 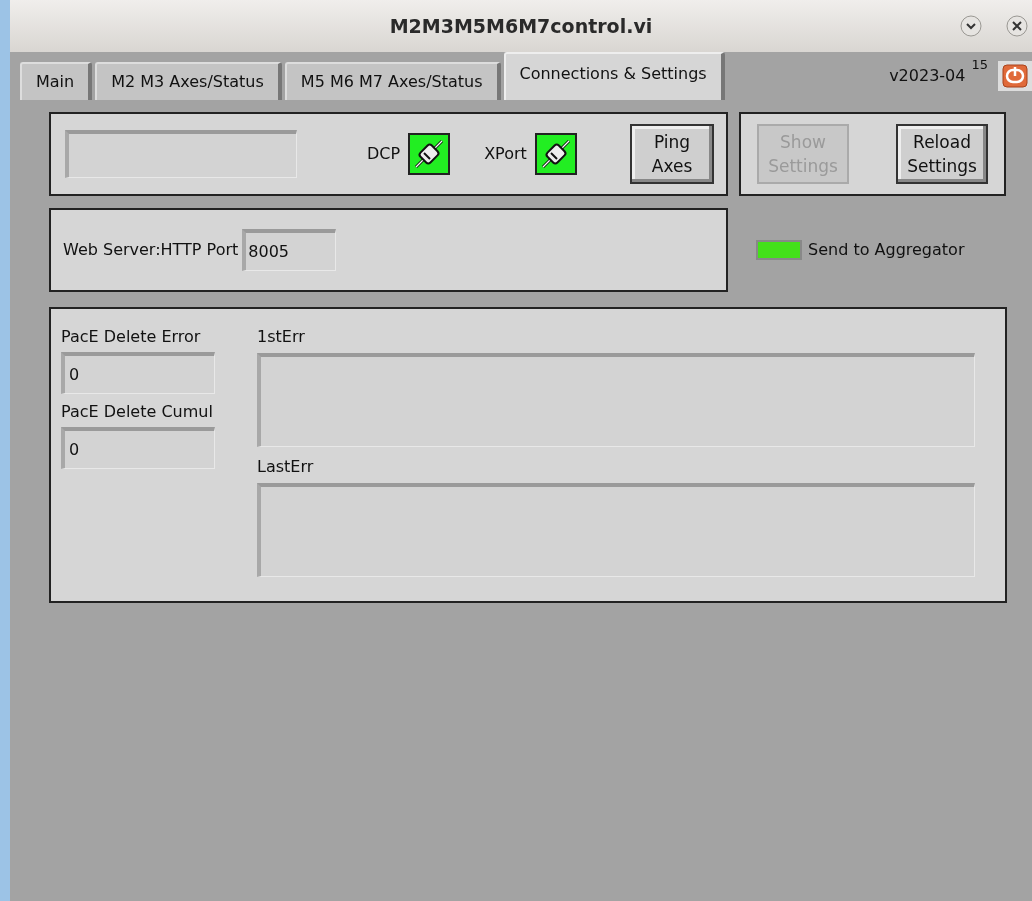 What do you see at coordinates (131, 337) in the screenshot?
I see `counter-label: PacE Delete Error` at bounding box center [131, 337].